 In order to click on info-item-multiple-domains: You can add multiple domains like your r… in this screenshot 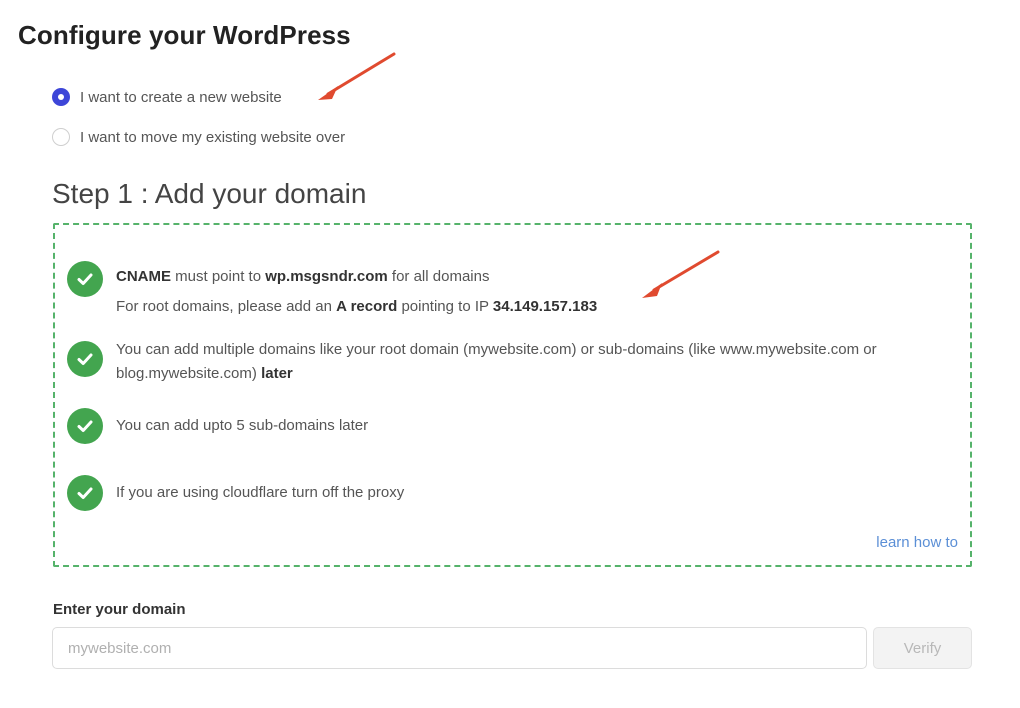, I will do `click(506, 363)`.